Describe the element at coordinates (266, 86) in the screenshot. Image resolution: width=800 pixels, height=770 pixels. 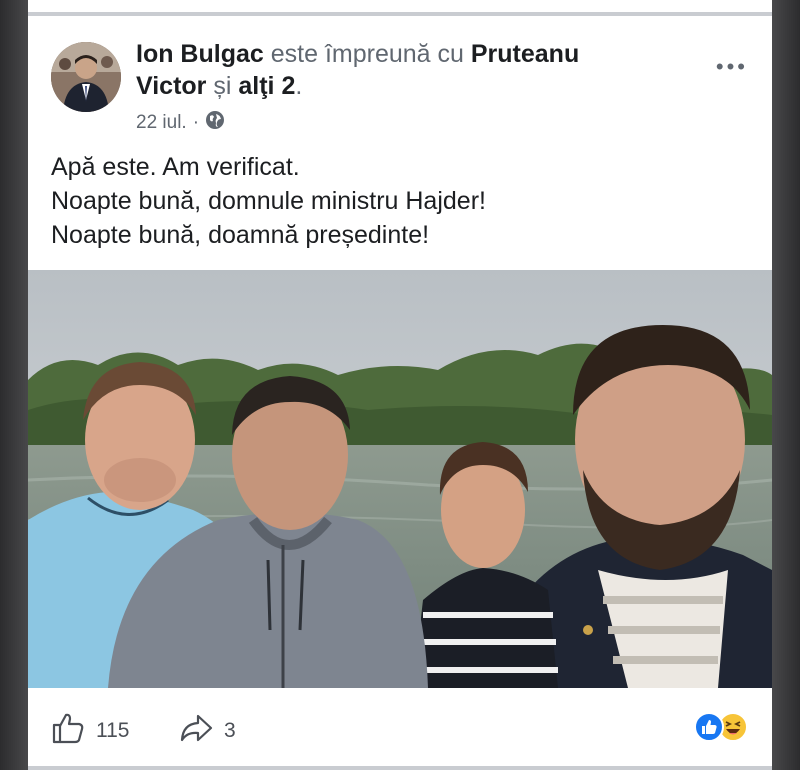
I see `tagged-others: alţi 2` at that location.